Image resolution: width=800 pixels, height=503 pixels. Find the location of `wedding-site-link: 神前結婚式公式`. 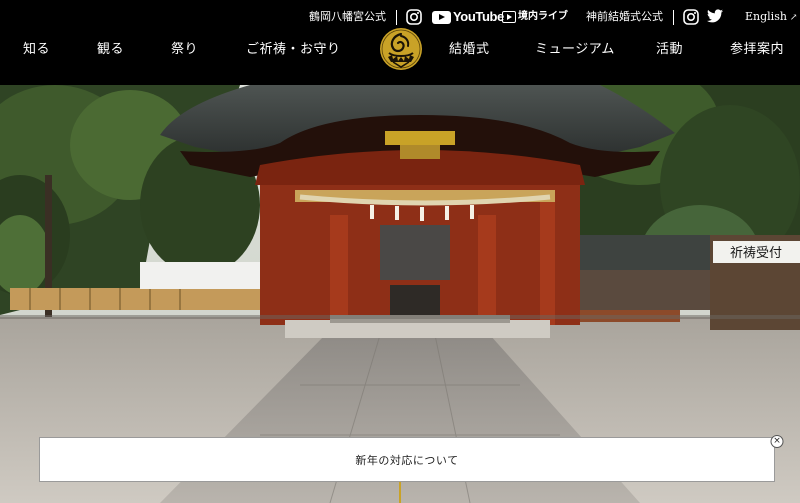

wedding-site-link: 神前結婚式公式 is located at coordinates (624, 17).